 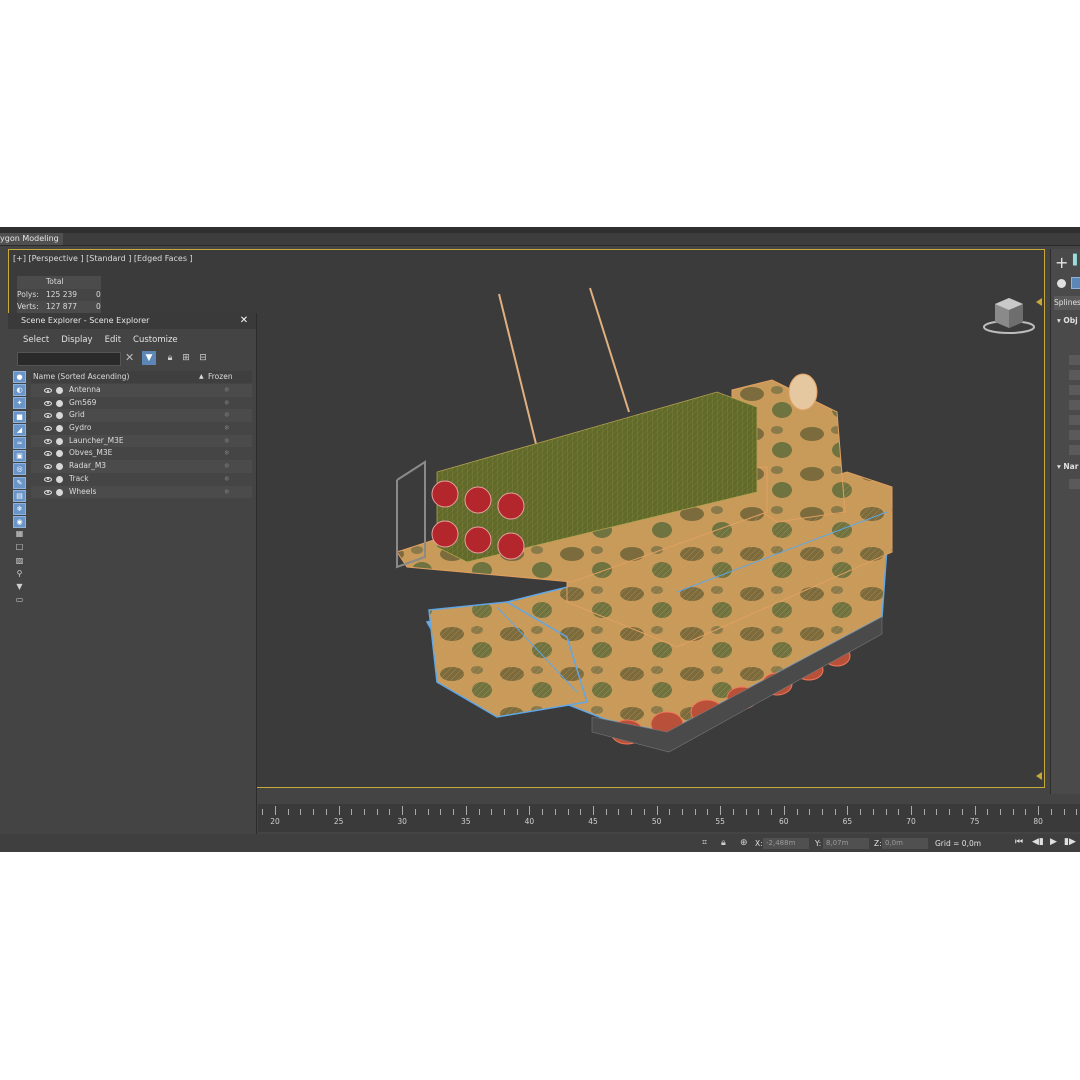 I want to click on list-item: Track ❄, so click(x=141, y=479).